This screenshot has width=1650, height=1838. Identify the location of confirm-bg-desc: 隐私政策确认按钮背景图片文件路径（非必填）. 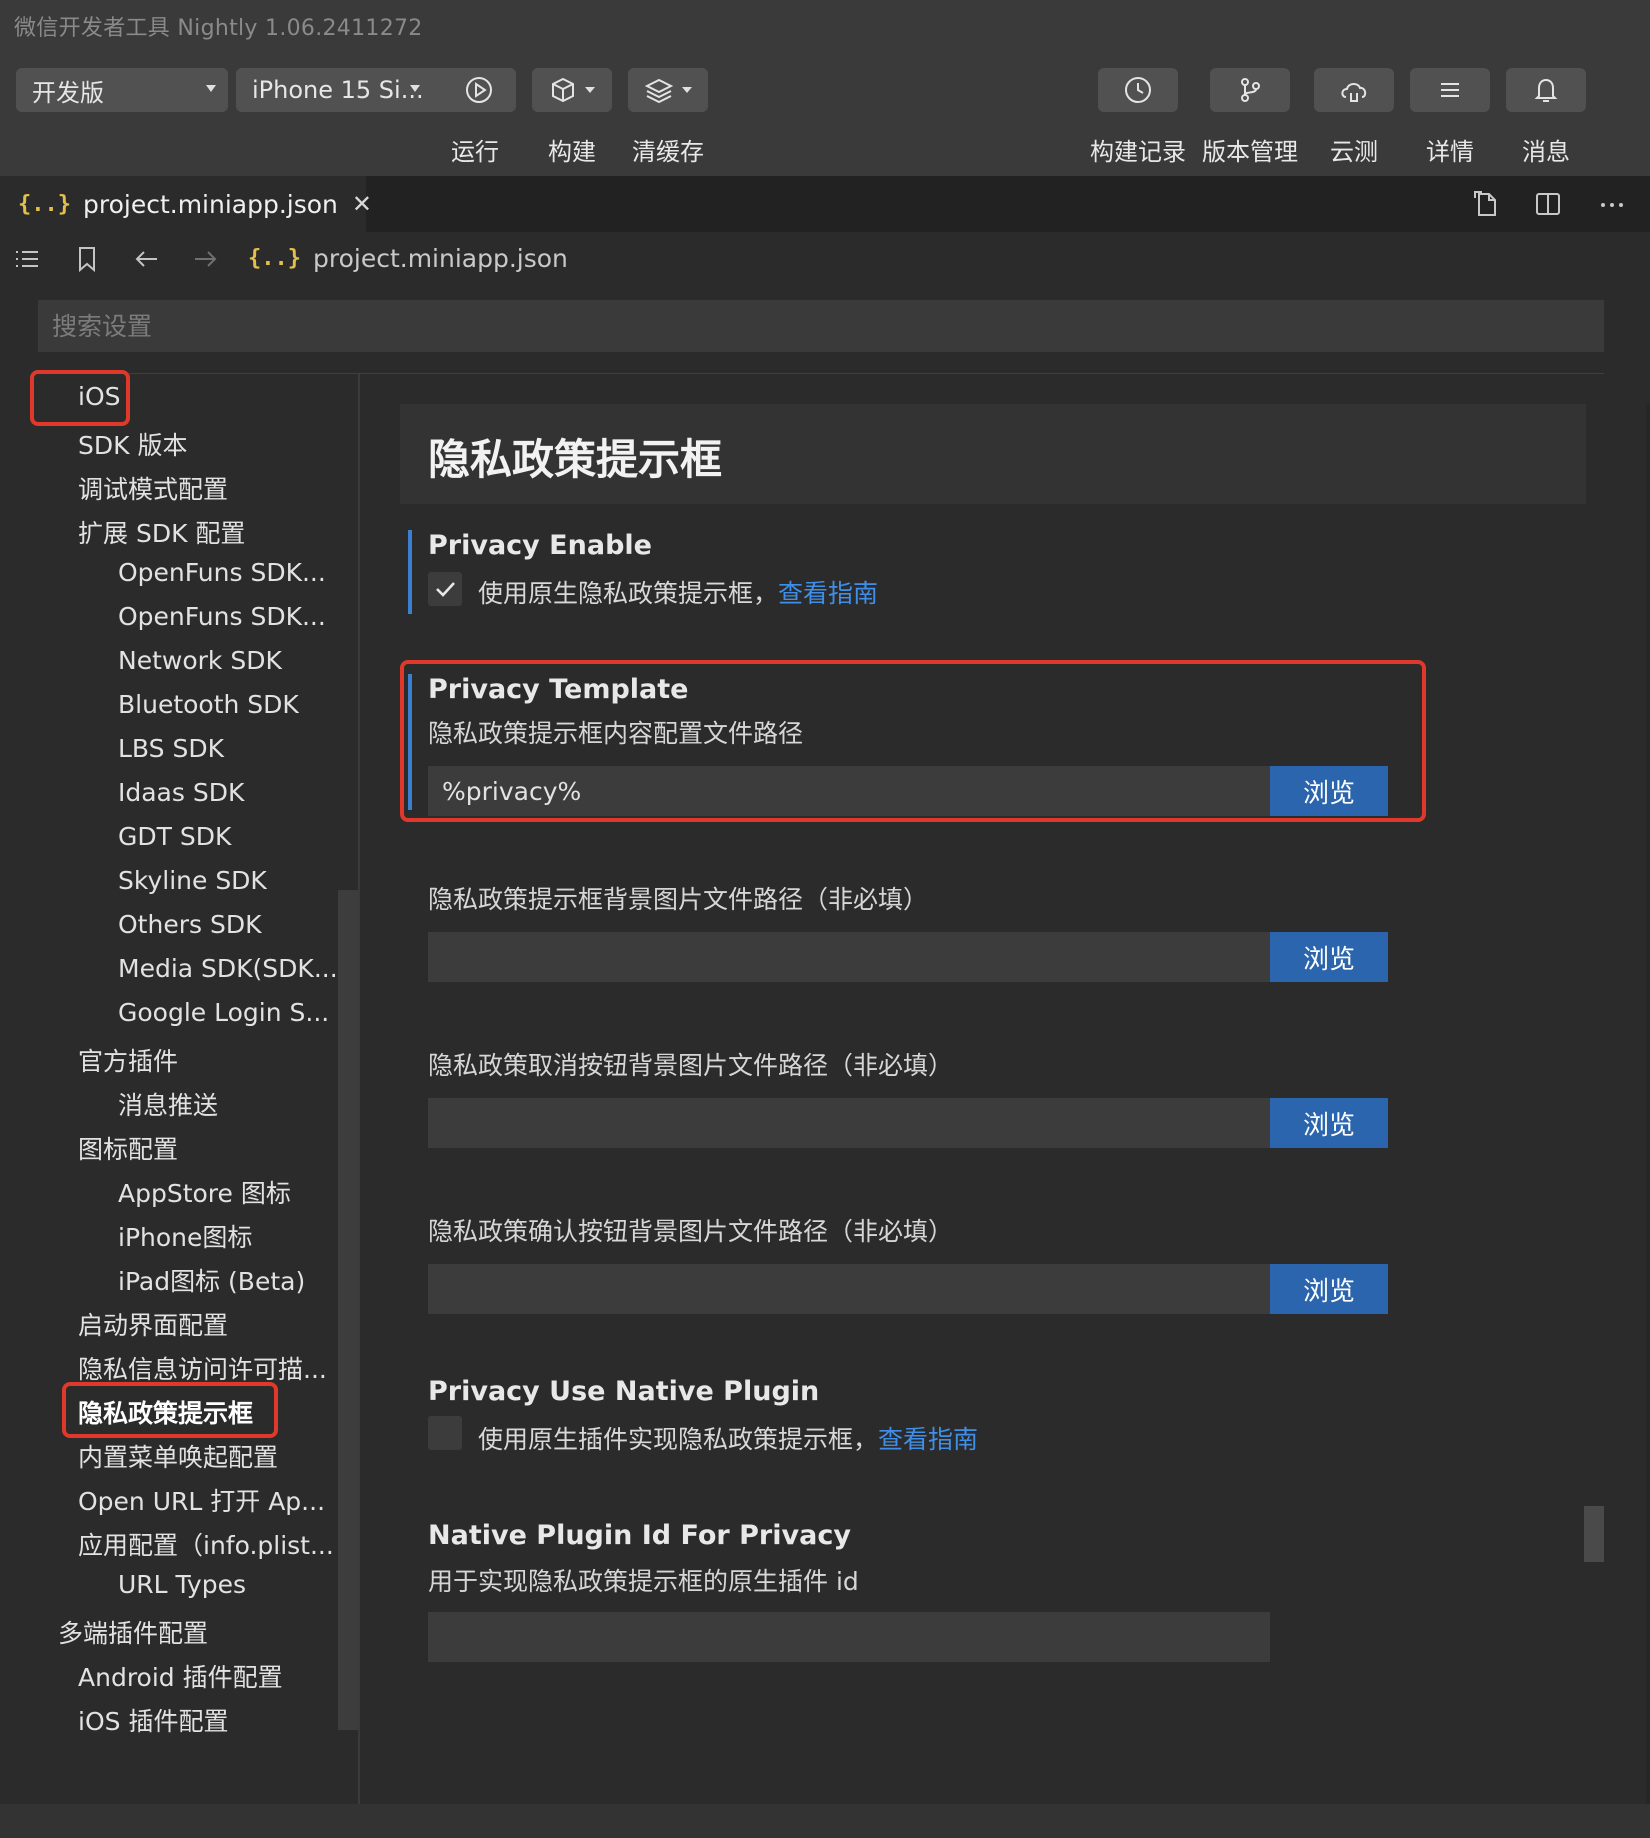
(691, 1231).